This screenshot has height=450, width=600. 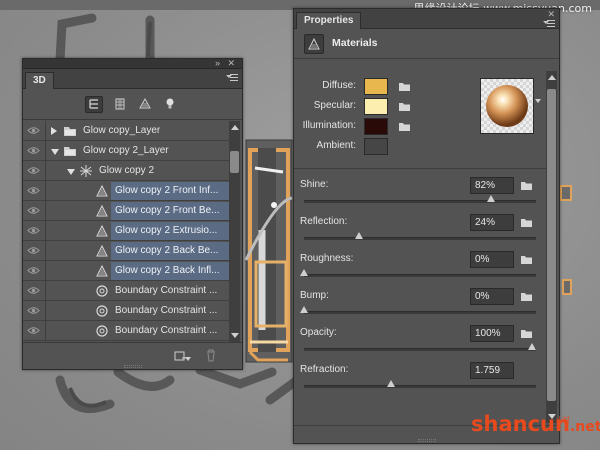 I want to click on layer-row: Glow copy 2, so click(x=126, y=171).